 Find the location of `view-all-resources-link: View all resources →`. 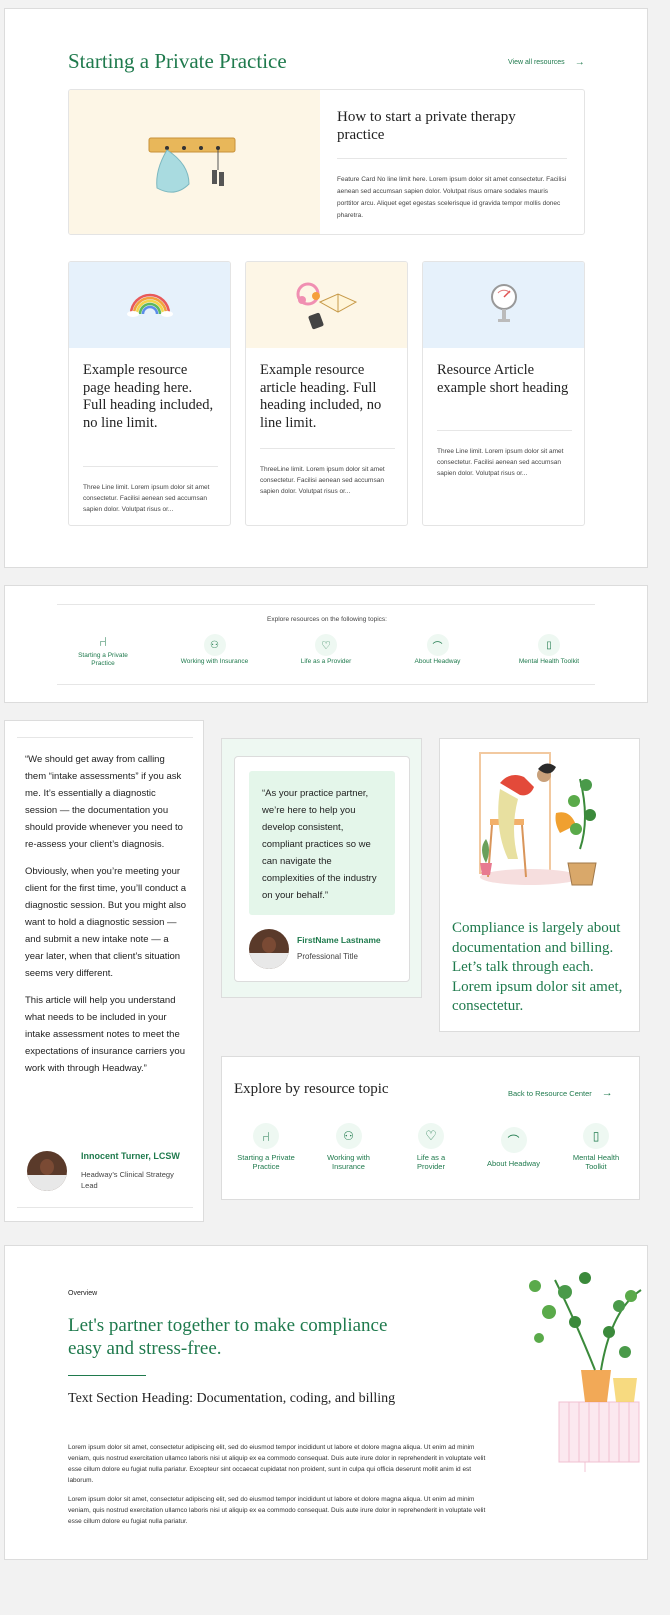

view-all-resources-link: View all resources → is located at coordinates (546, 62).